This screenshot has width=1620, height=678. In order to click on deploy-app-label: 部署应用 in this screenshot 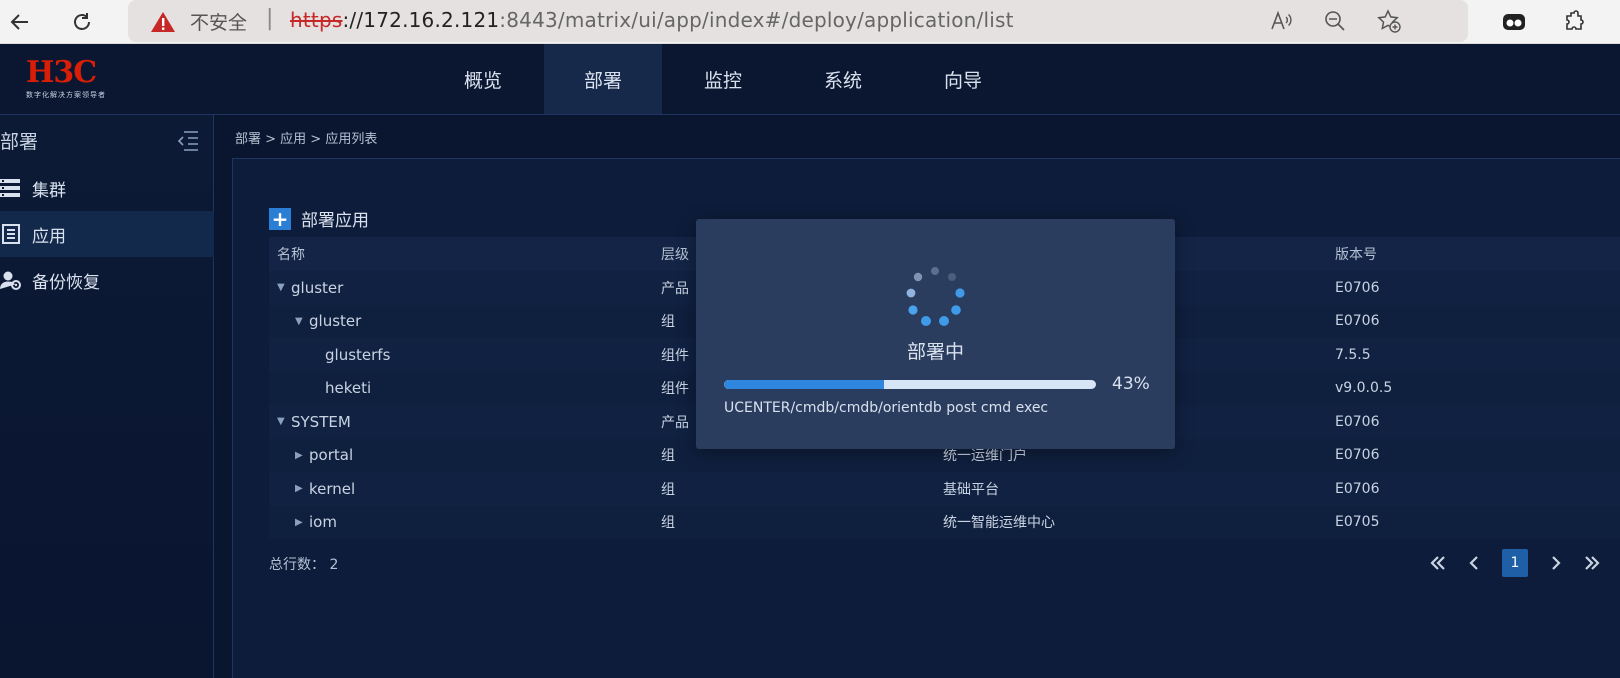, I will do `click(335, 221)`.